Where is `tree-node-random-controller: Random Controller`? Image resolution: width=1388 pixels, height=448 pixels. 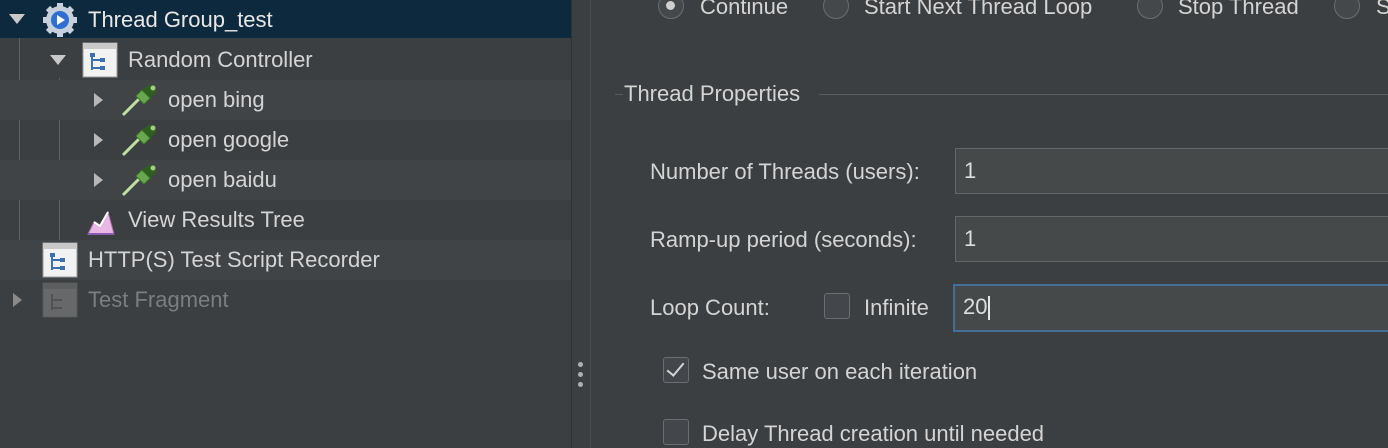 tree-node-random-controller: Random Controller is located at coordinates (285, 60).